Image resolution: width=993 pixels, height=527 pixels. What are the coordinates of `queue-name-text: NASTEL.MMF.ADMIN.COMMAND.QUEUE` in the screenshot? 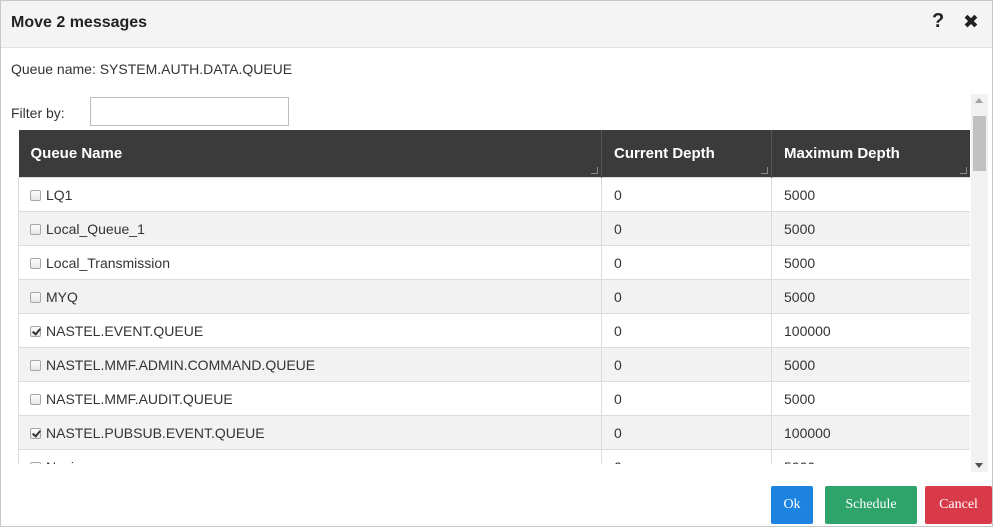 It's located at (181, 364).